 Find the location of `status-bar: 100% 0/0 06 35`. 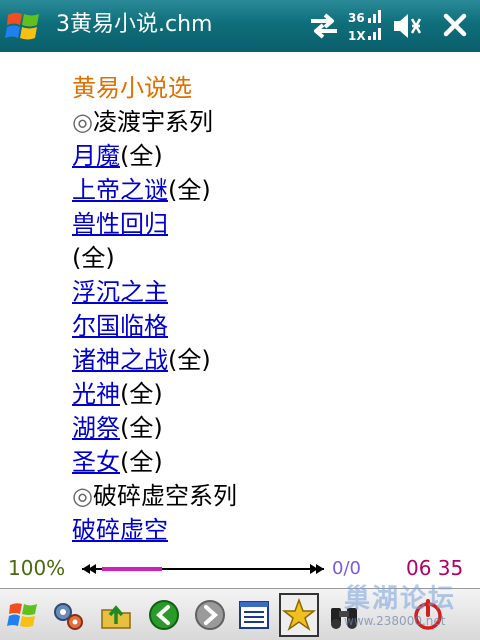

status-bar: 100% 0/0 06 35 is located at coordinates (240, 570).